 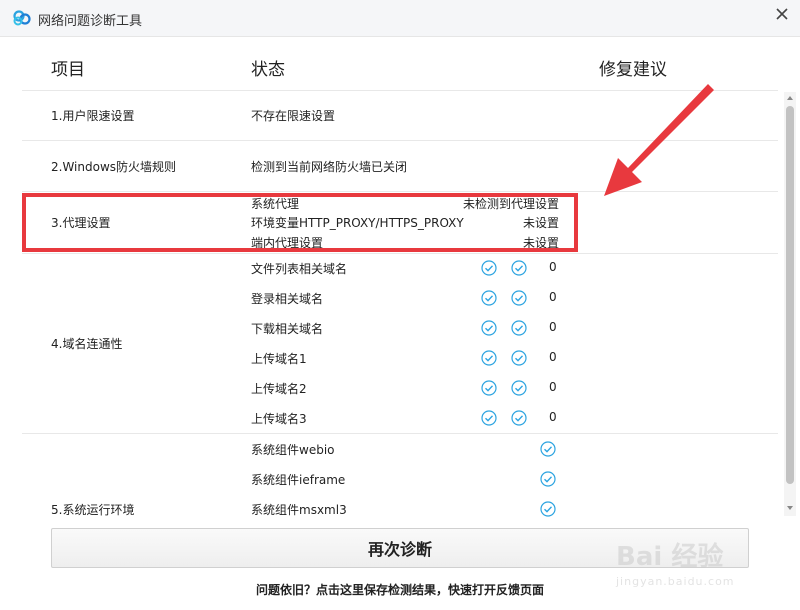 What do you see at coordinates (670, 557) in the screenshot?
I see `watermark-text: Bai 经验` at bounding box center [670, 557].